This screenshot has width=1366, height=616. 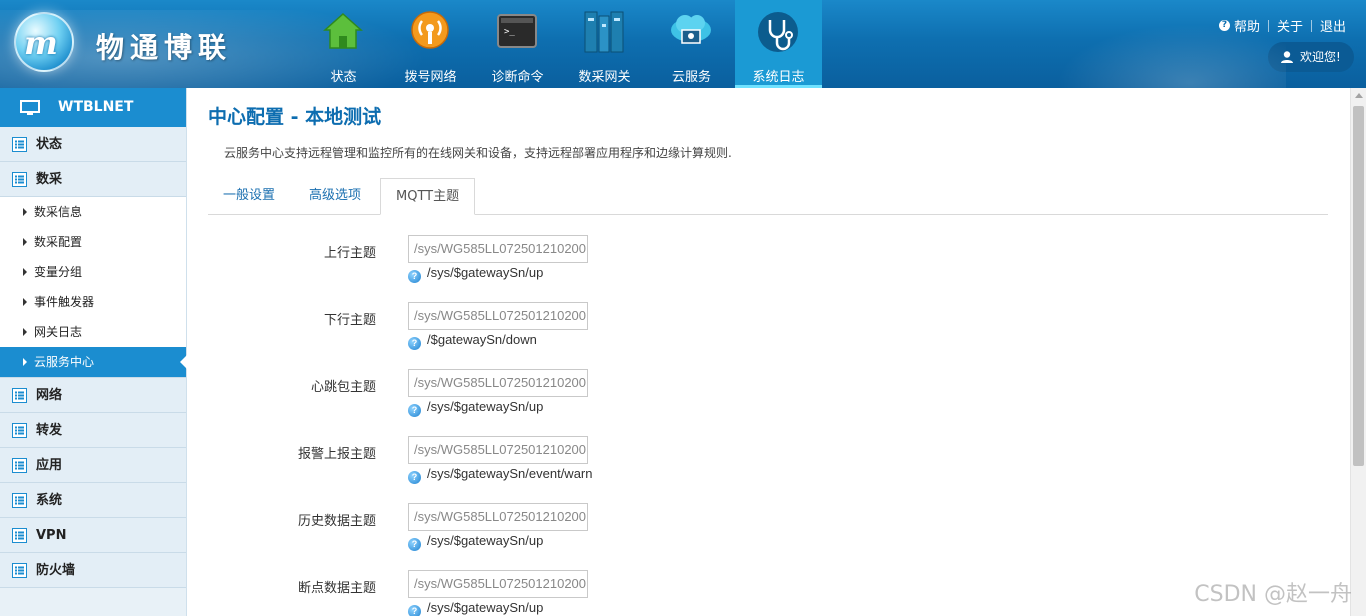 I want to click on sidebar-group-label: 网络, so click(x=49, y=395).